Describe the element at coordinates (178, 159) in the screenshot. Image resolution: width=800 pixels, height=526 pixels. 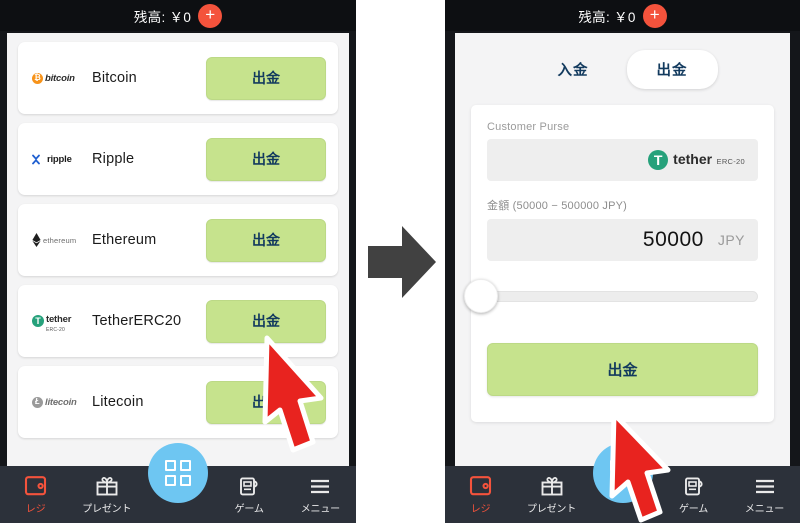
I see `list-item: ripple Ripple 出金` at that location.